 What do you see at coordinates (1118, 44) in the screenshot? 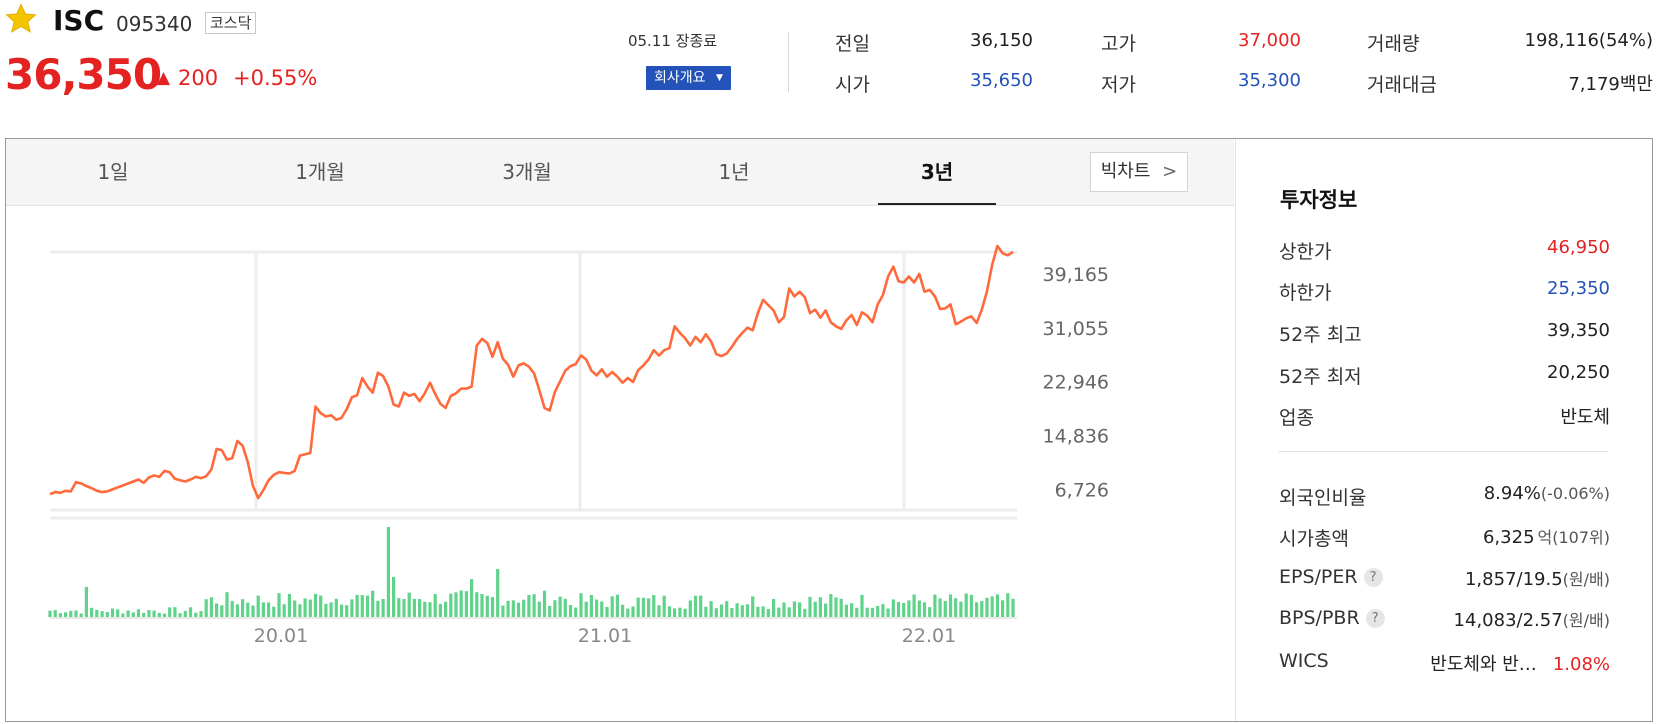
I see `high-label: 고가` at bounding box center [1118, 44].